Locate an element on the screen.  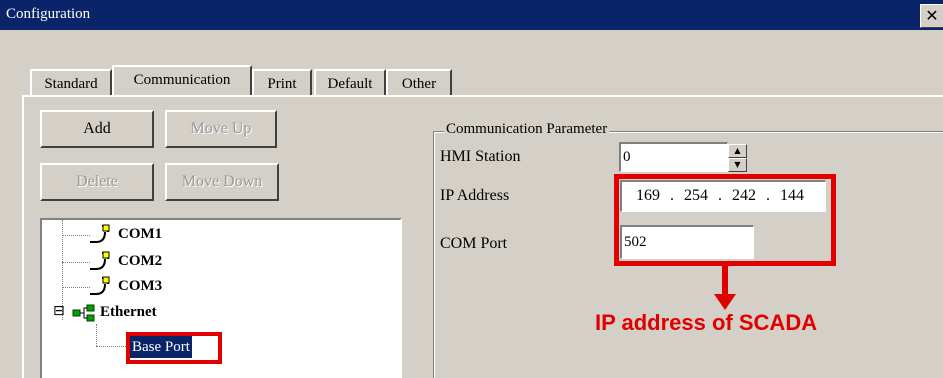
tree-item-com2: COM2 is located at coordinates (140, 261).